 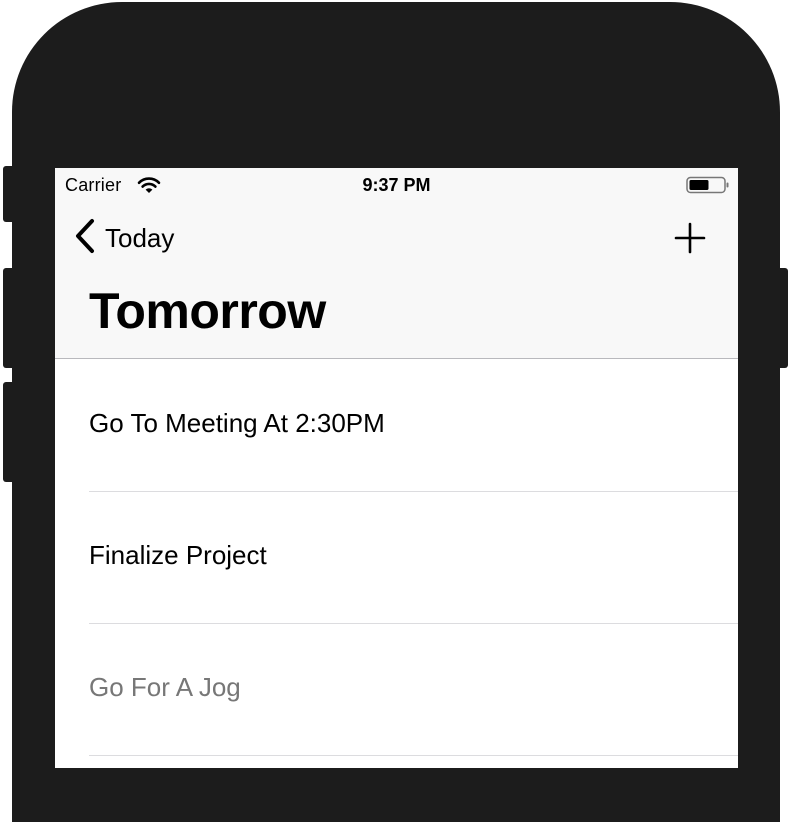 I want to click on status-bar: Carrier 9:37 PM, so click(x=396, y=186).